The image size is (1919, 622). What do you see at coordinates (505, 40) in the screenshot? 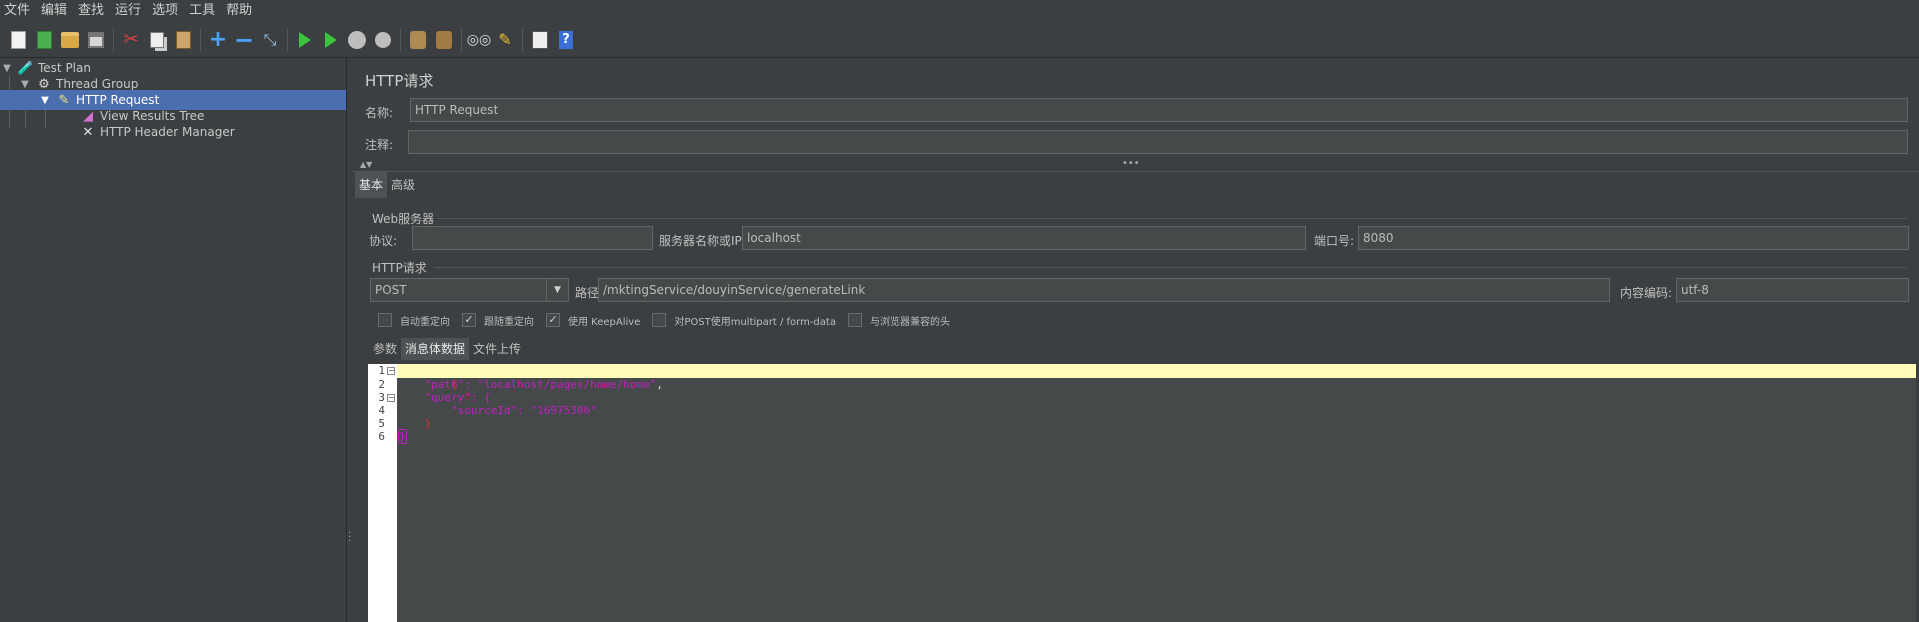
I see `reset-search-icon: ✎` at bounding box center [505, 40].